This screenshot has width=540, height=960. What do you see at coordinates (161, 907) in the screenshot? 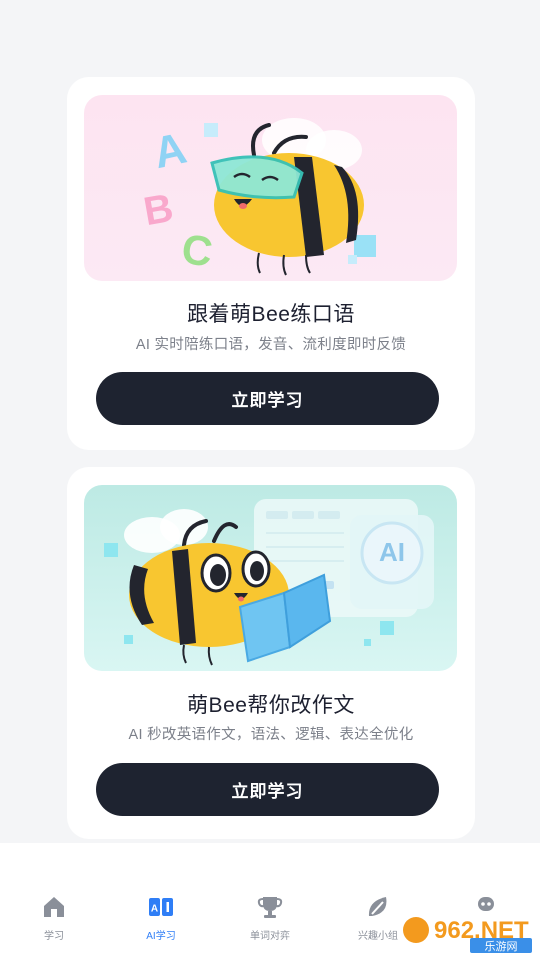
I see `ai-book-icon: A` at bounding box center [161, 907].